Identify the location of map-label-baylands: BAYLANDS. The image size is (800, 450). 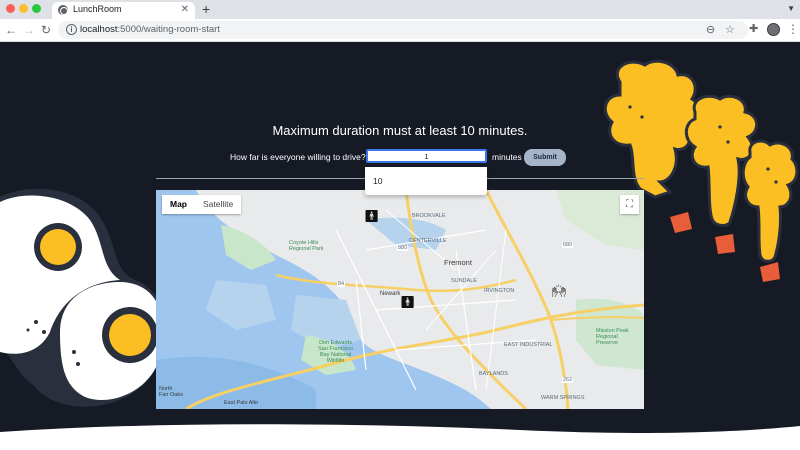
(493, 374).